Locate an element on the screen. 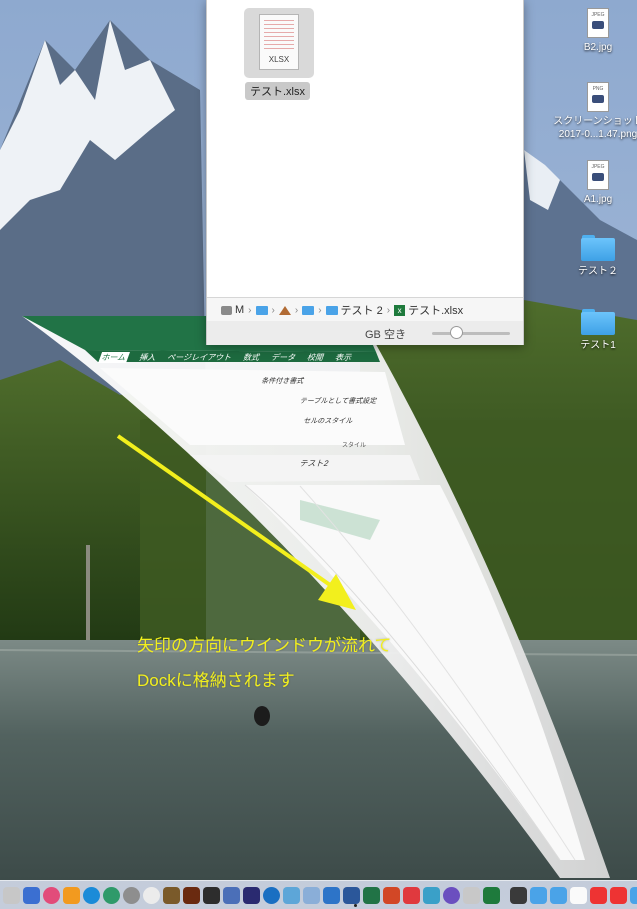 This screenshot has width=637, height=909. ribbon-tab-formulas: 数式 is located at coordinates (251, 357).